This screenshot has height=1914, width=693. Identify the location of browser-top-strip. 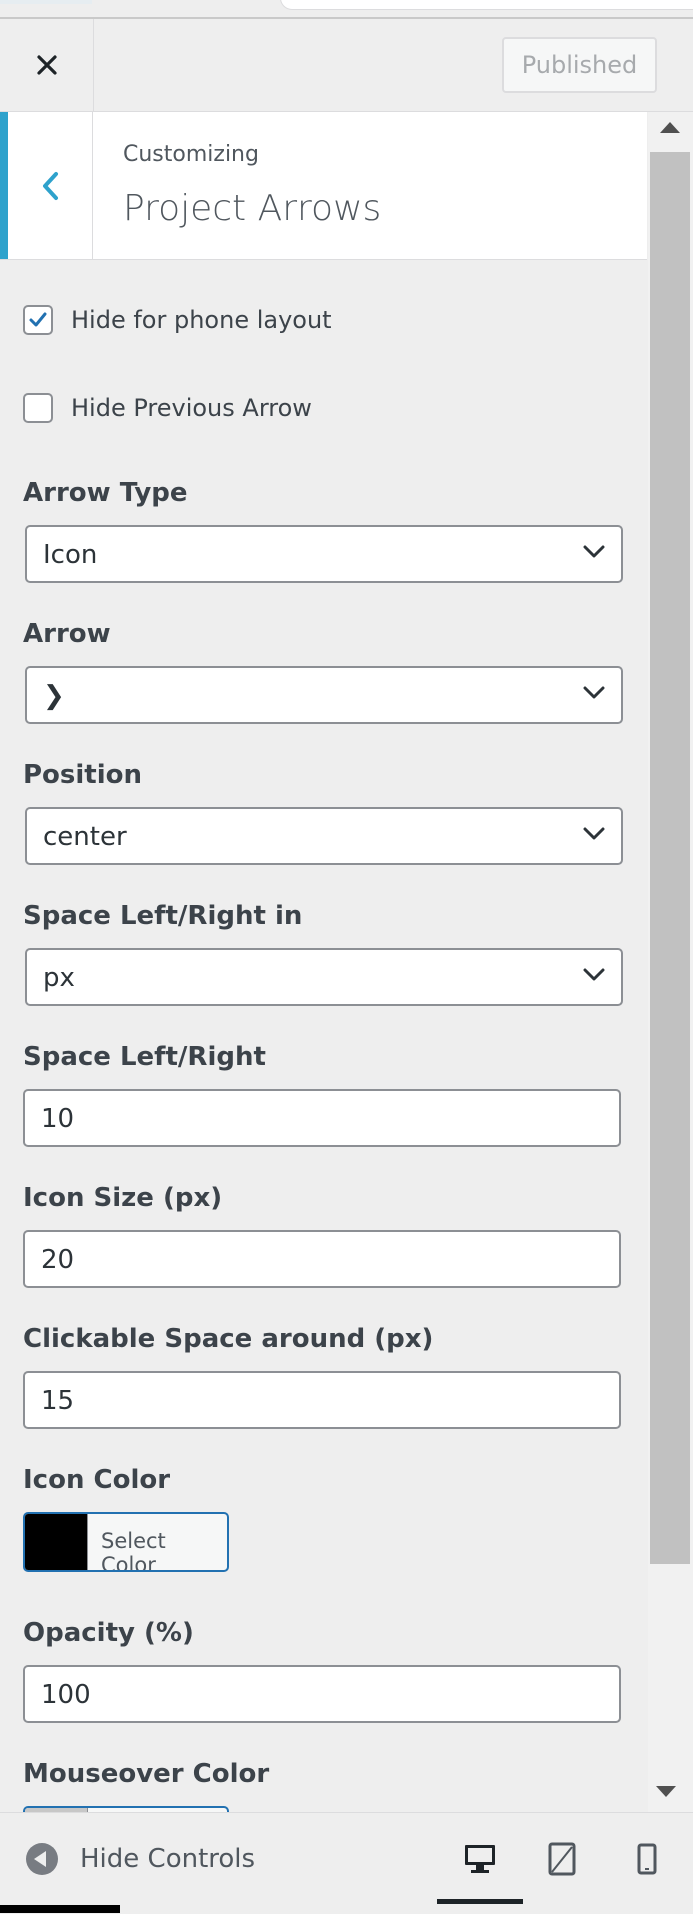
(346, 9).